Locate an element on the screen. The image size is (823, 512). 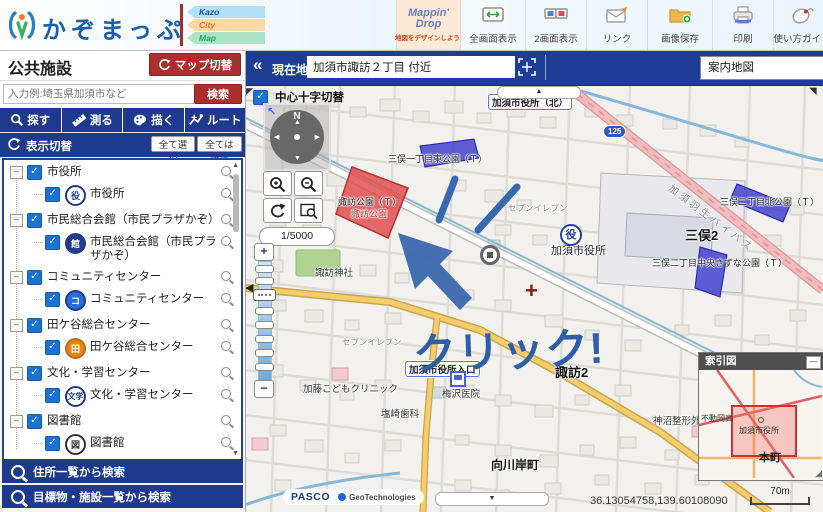
map-switch-button: マップ切替 is located at coordinates (195, 64).